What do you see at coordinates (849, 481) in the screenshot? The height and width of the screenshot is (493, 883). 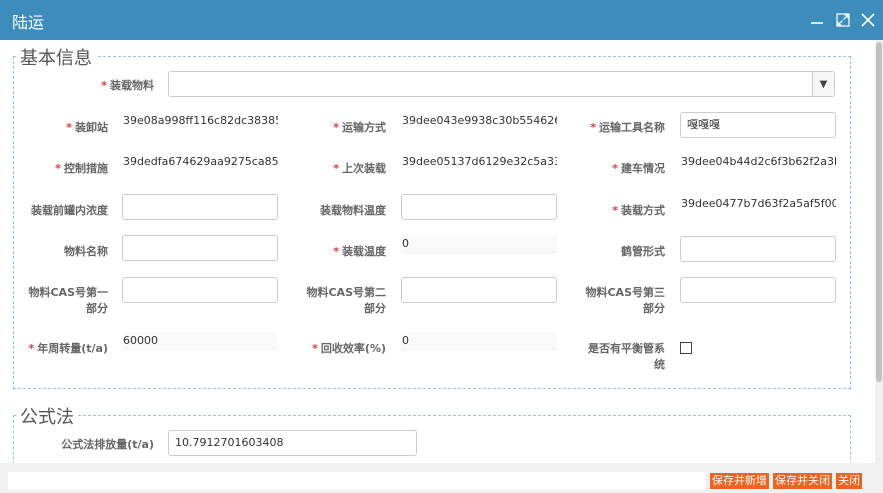 I see `close-button: 关闭` at bounding box center [849, 481].